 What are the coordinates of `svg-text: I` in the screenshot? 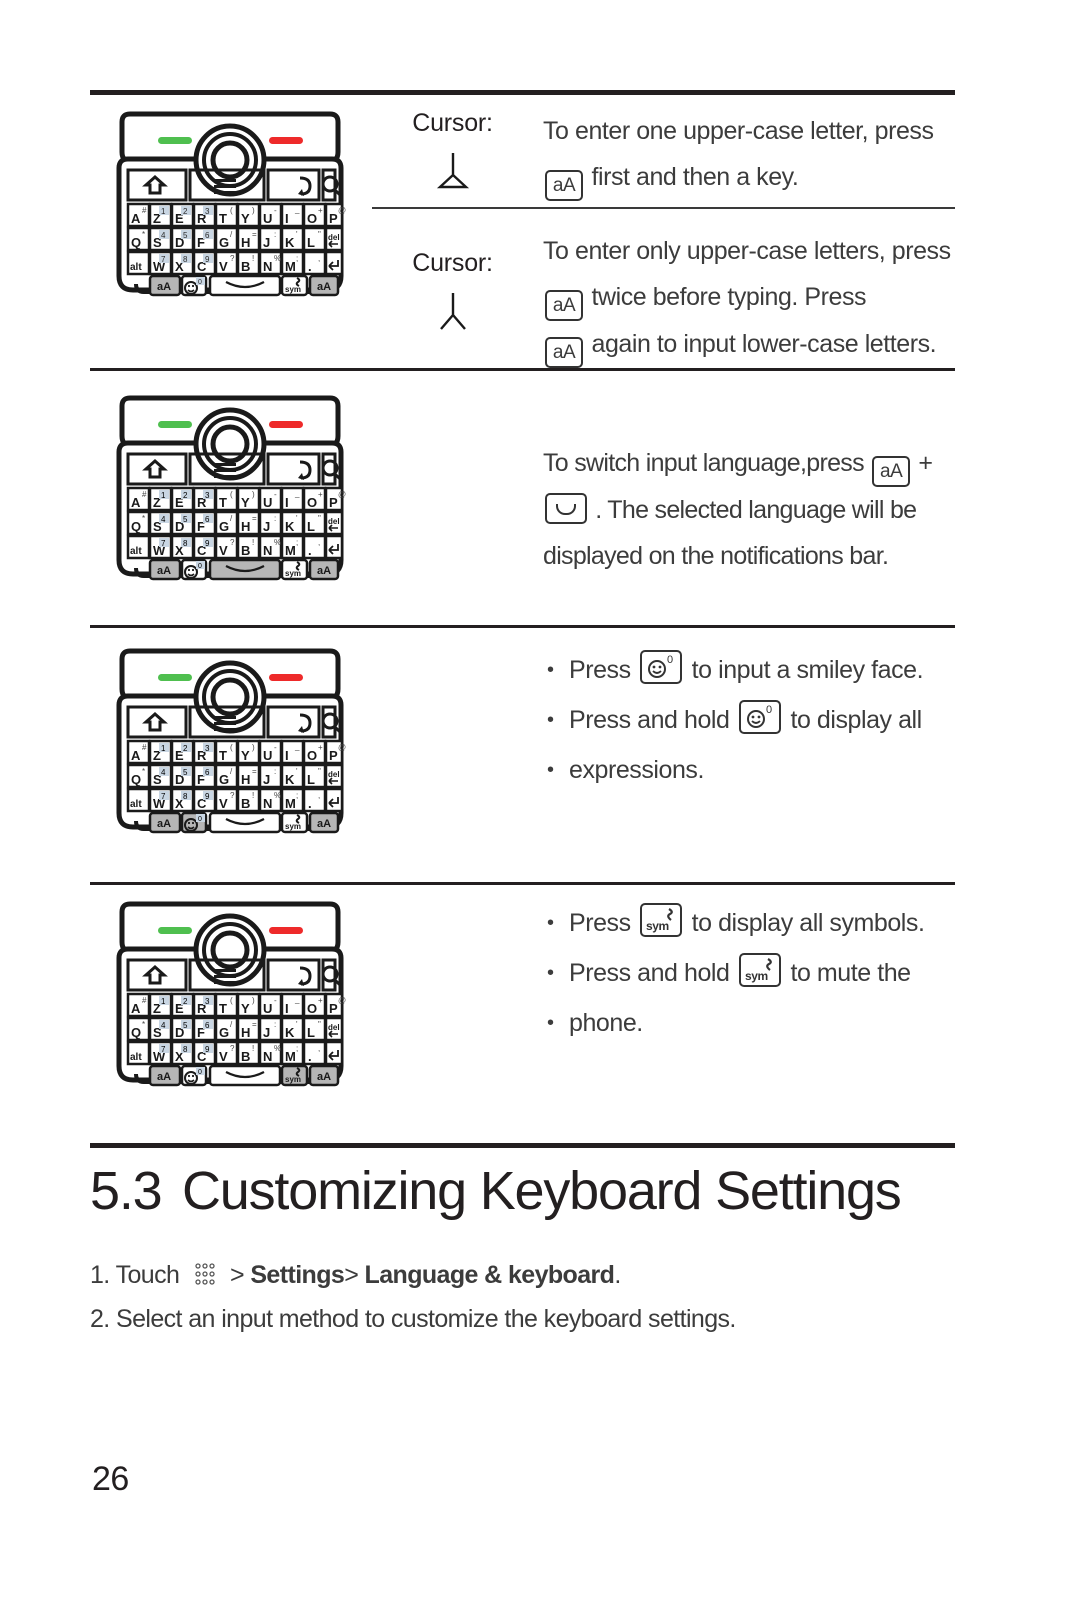 It's located at (287, 218).